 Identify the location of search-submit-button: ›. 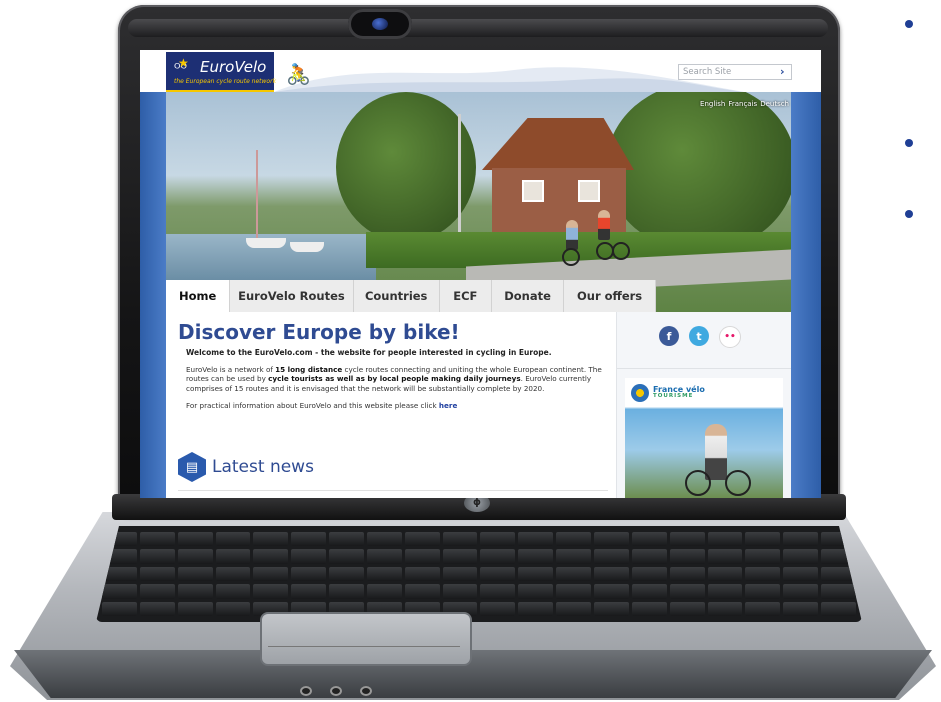
(782, 72).